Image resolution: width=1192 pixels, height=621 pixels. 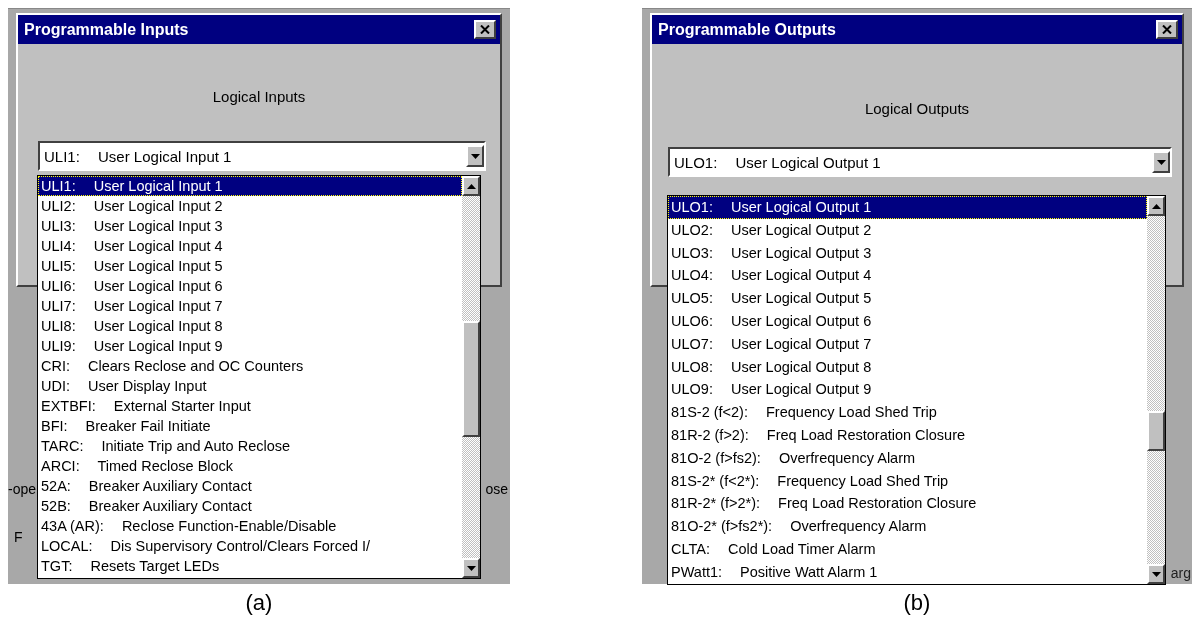 I want to click on list-item: ULO4: User Logical Output 4, so click(x=907, y=276).